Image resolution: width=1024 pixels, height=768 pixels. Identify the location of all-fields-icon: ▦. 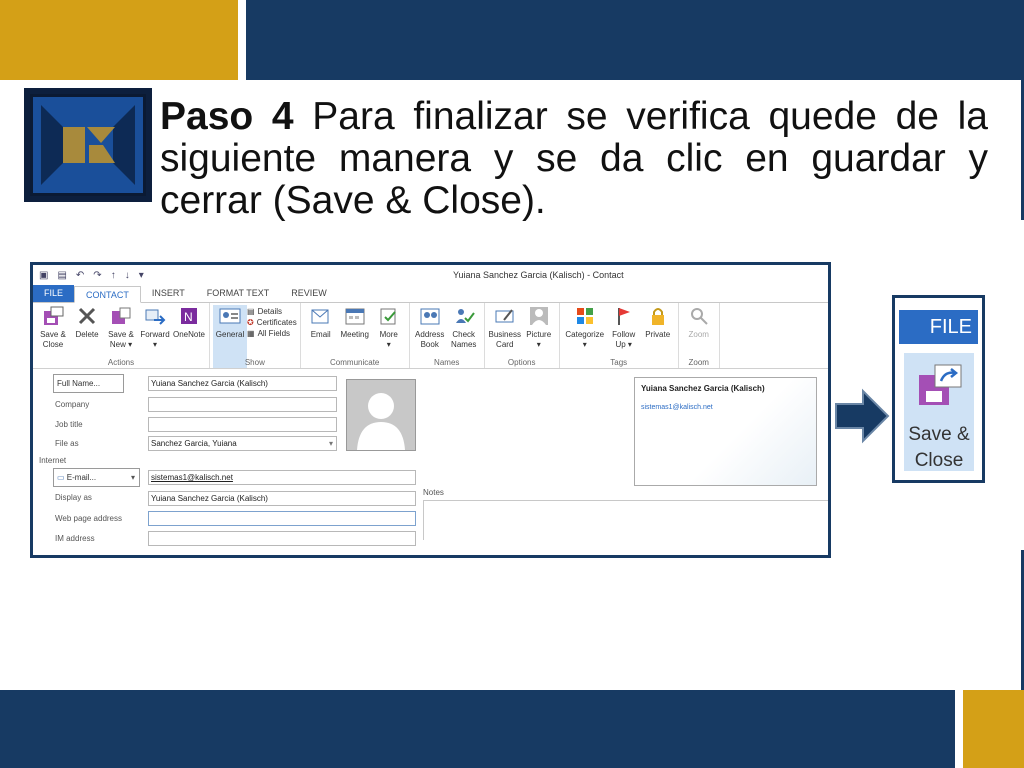
(251, 333).